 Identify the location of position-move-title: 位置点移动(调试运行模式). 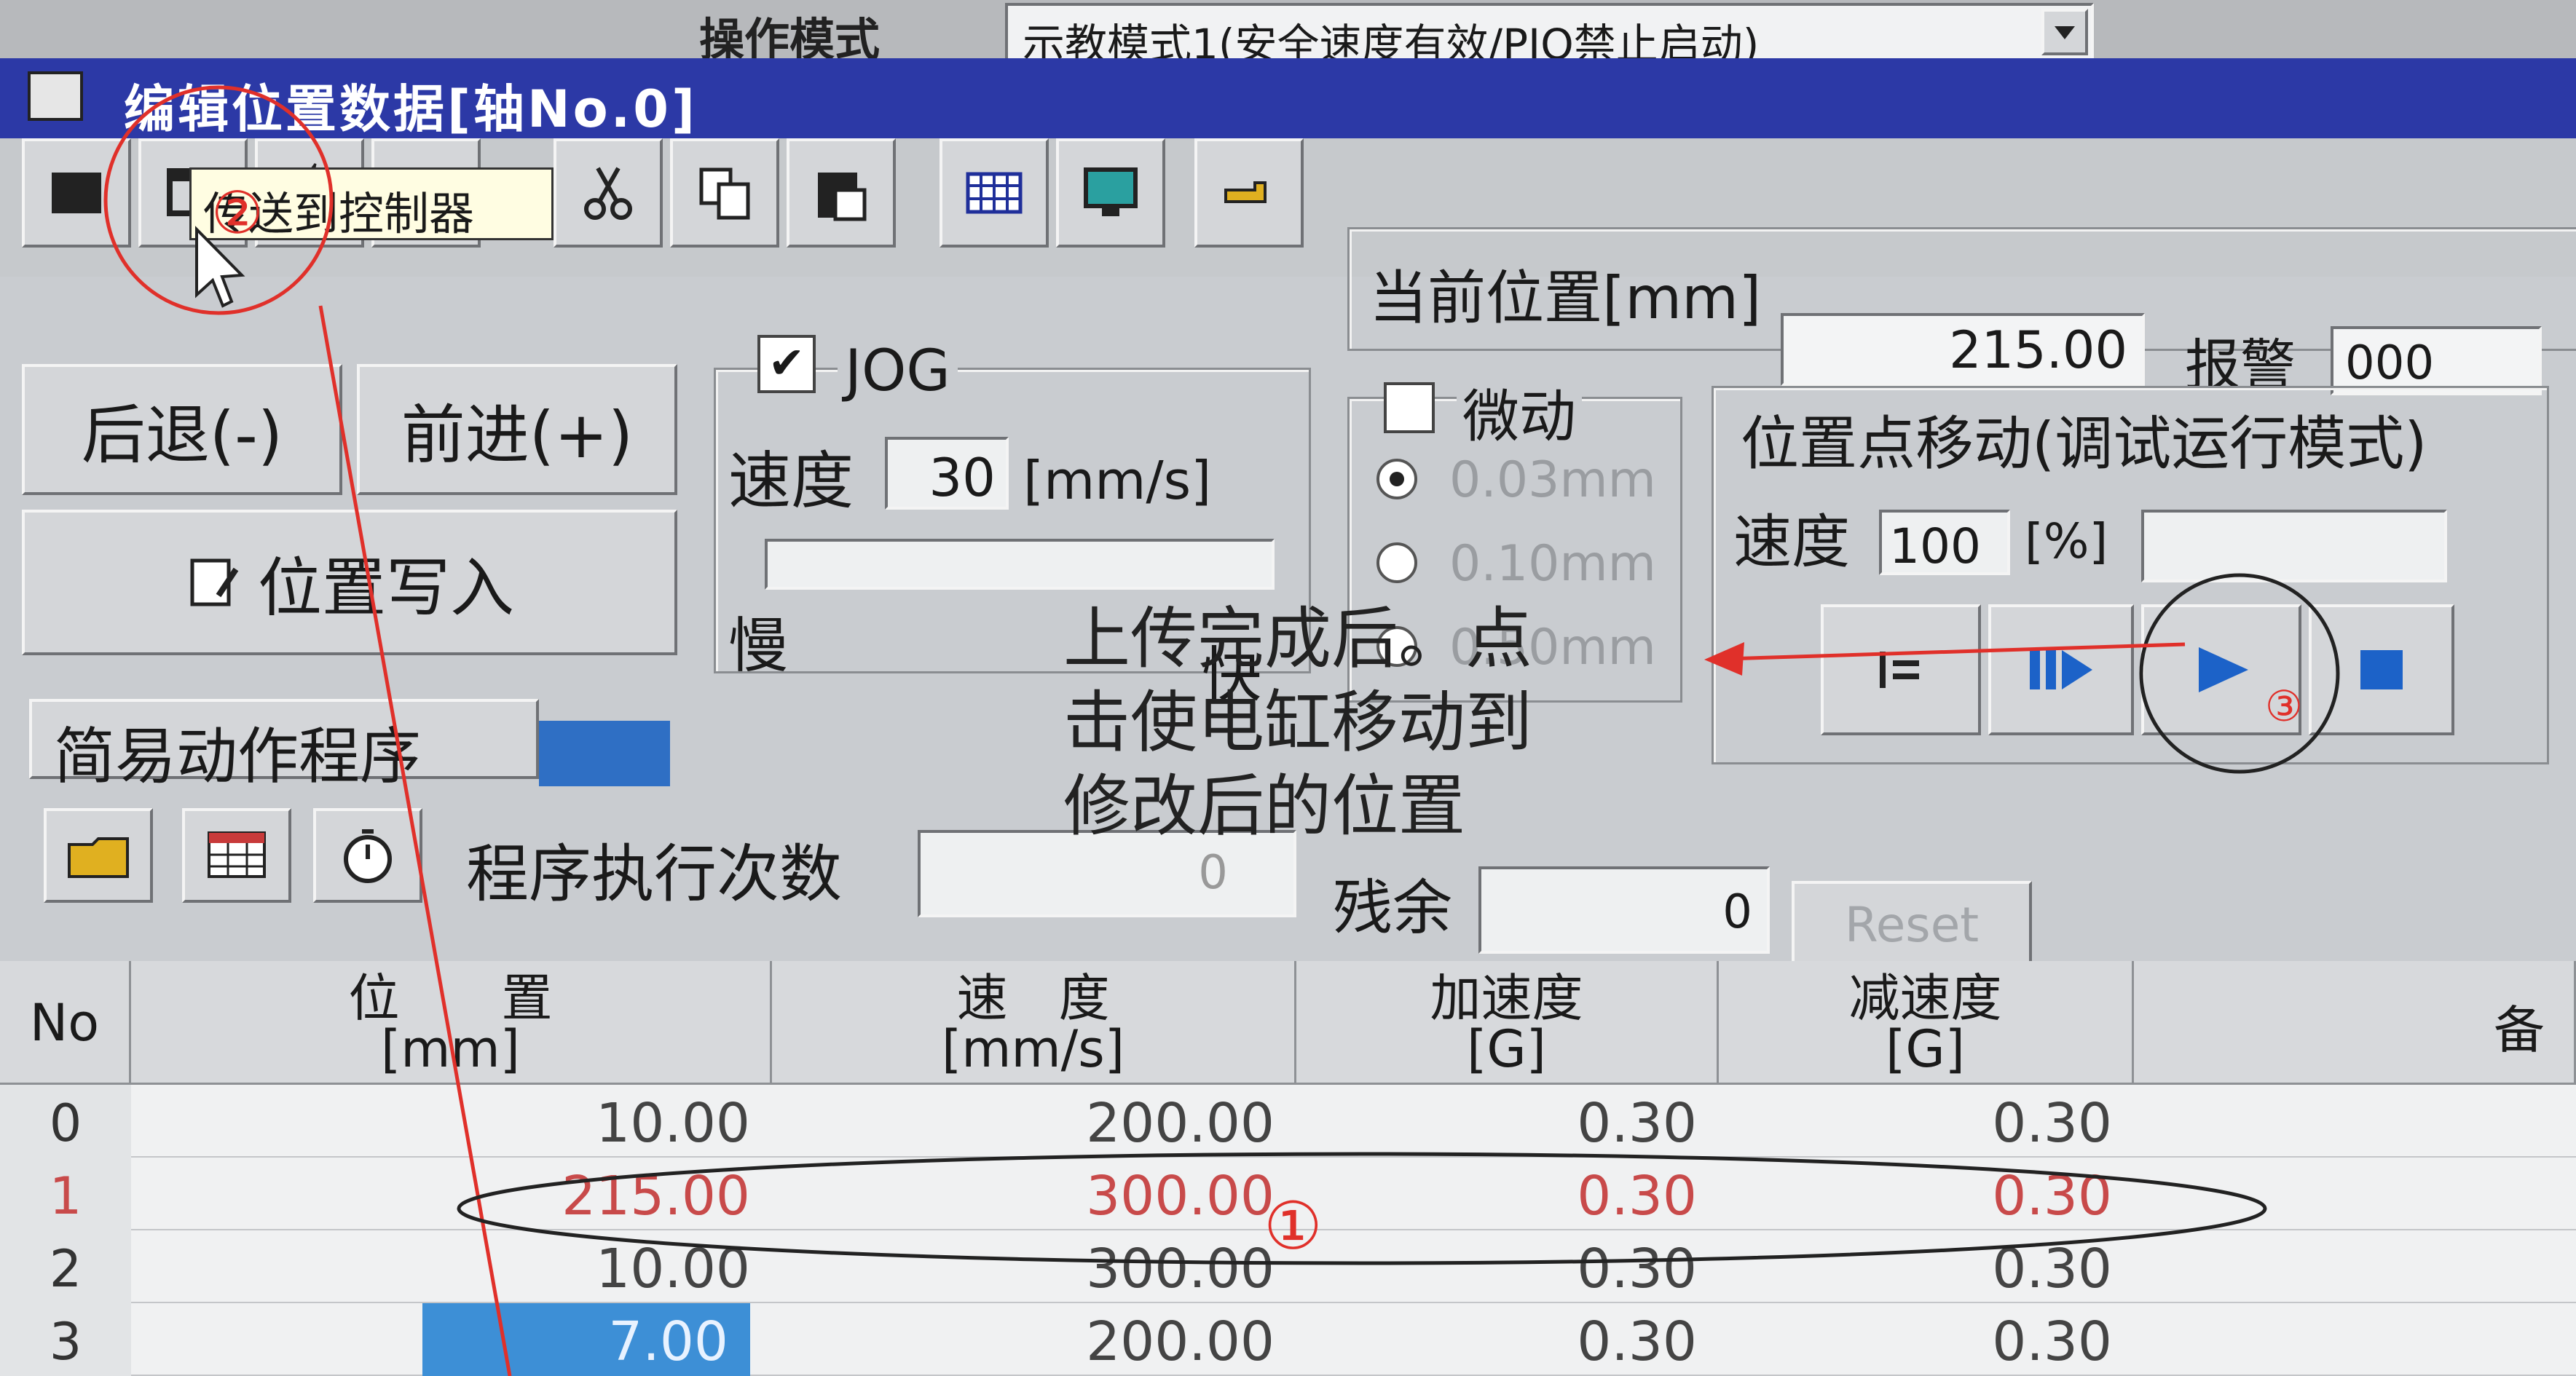
(2084, 444).